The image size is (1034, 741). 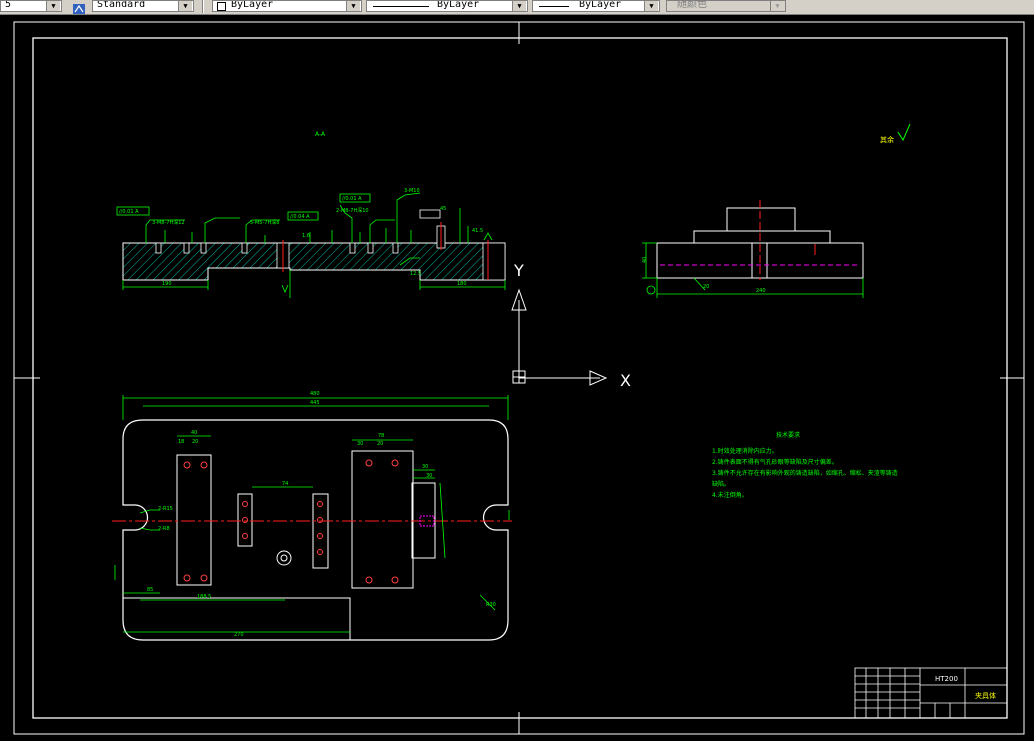 What do you see at coordinates (168, 222) in the screenshot?
I see `section-callout-4: 3-M8-7H深12` at bounding box center [168, 222].